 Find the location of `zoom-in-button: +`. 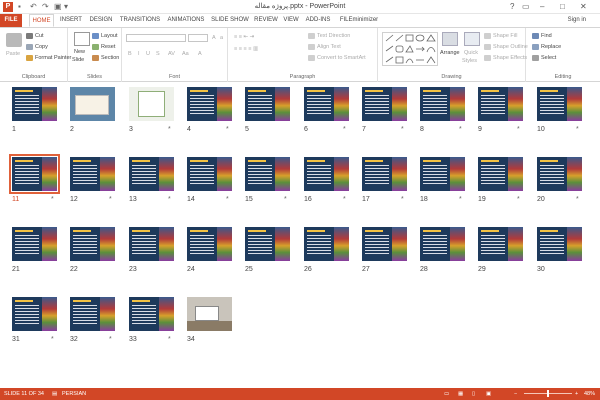

zoom-in-button: + is located at coordinates (576, 394).